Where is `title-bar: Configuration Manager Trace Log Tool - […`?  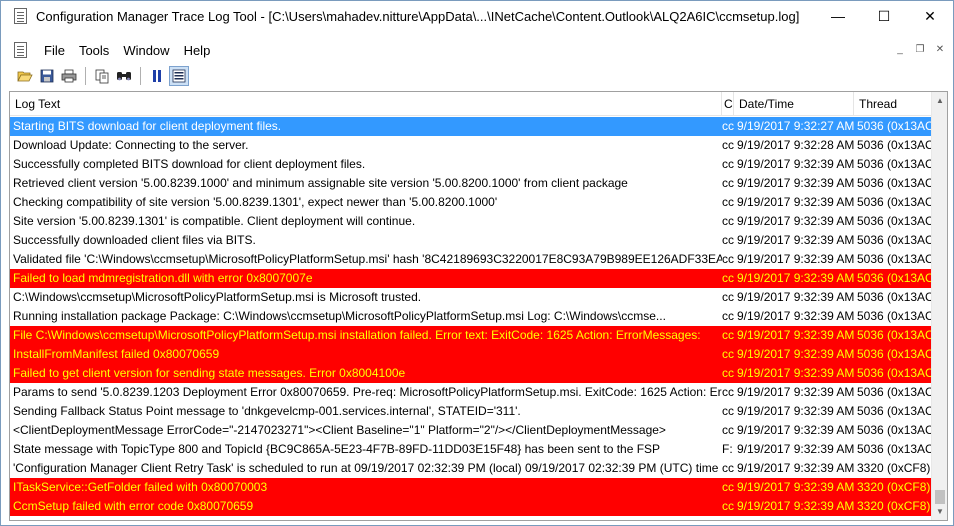
title-bar: Configuration Manager Trace Log Tool - [… is located at coordinates (477, 16).